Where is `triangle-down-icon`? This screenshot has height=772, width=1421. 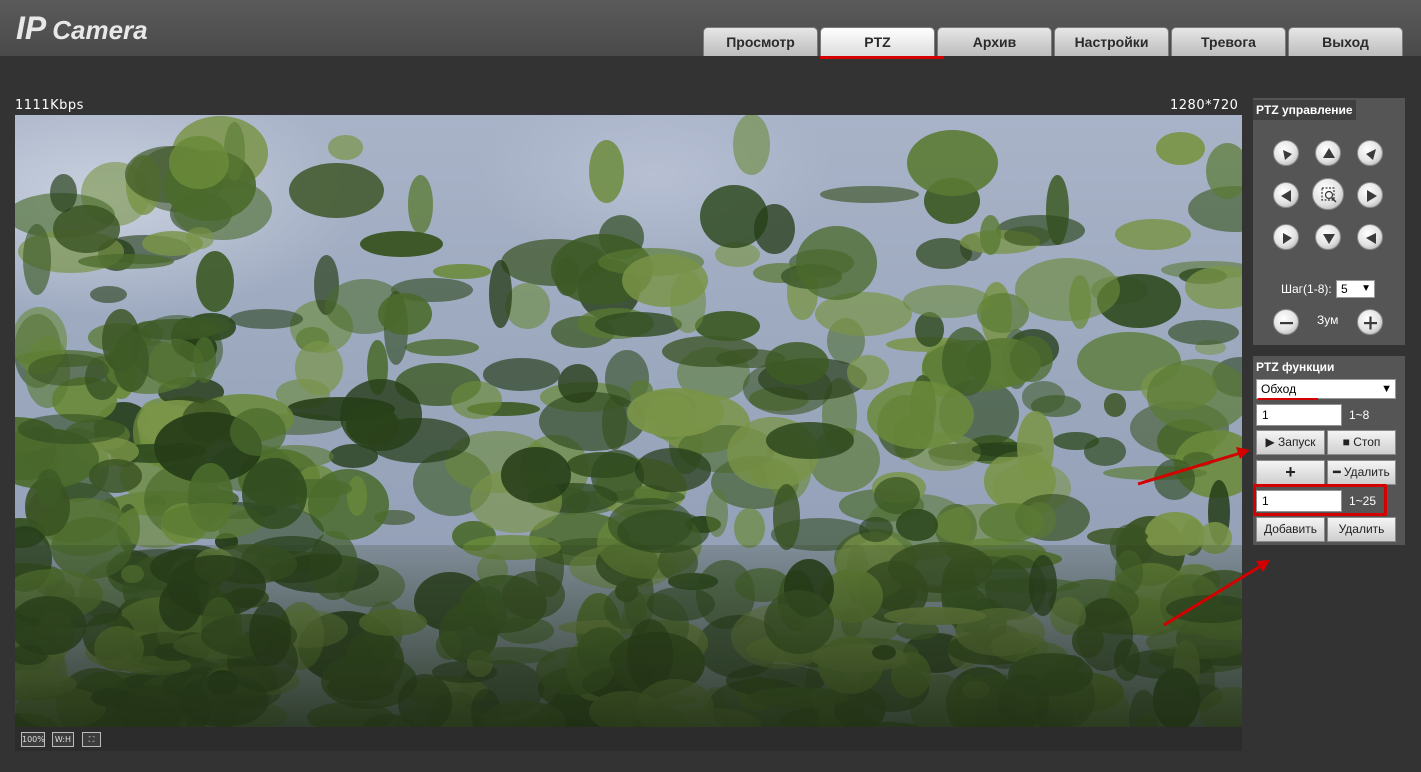 triangle-down-icon is located at coordinates (1329, 239).